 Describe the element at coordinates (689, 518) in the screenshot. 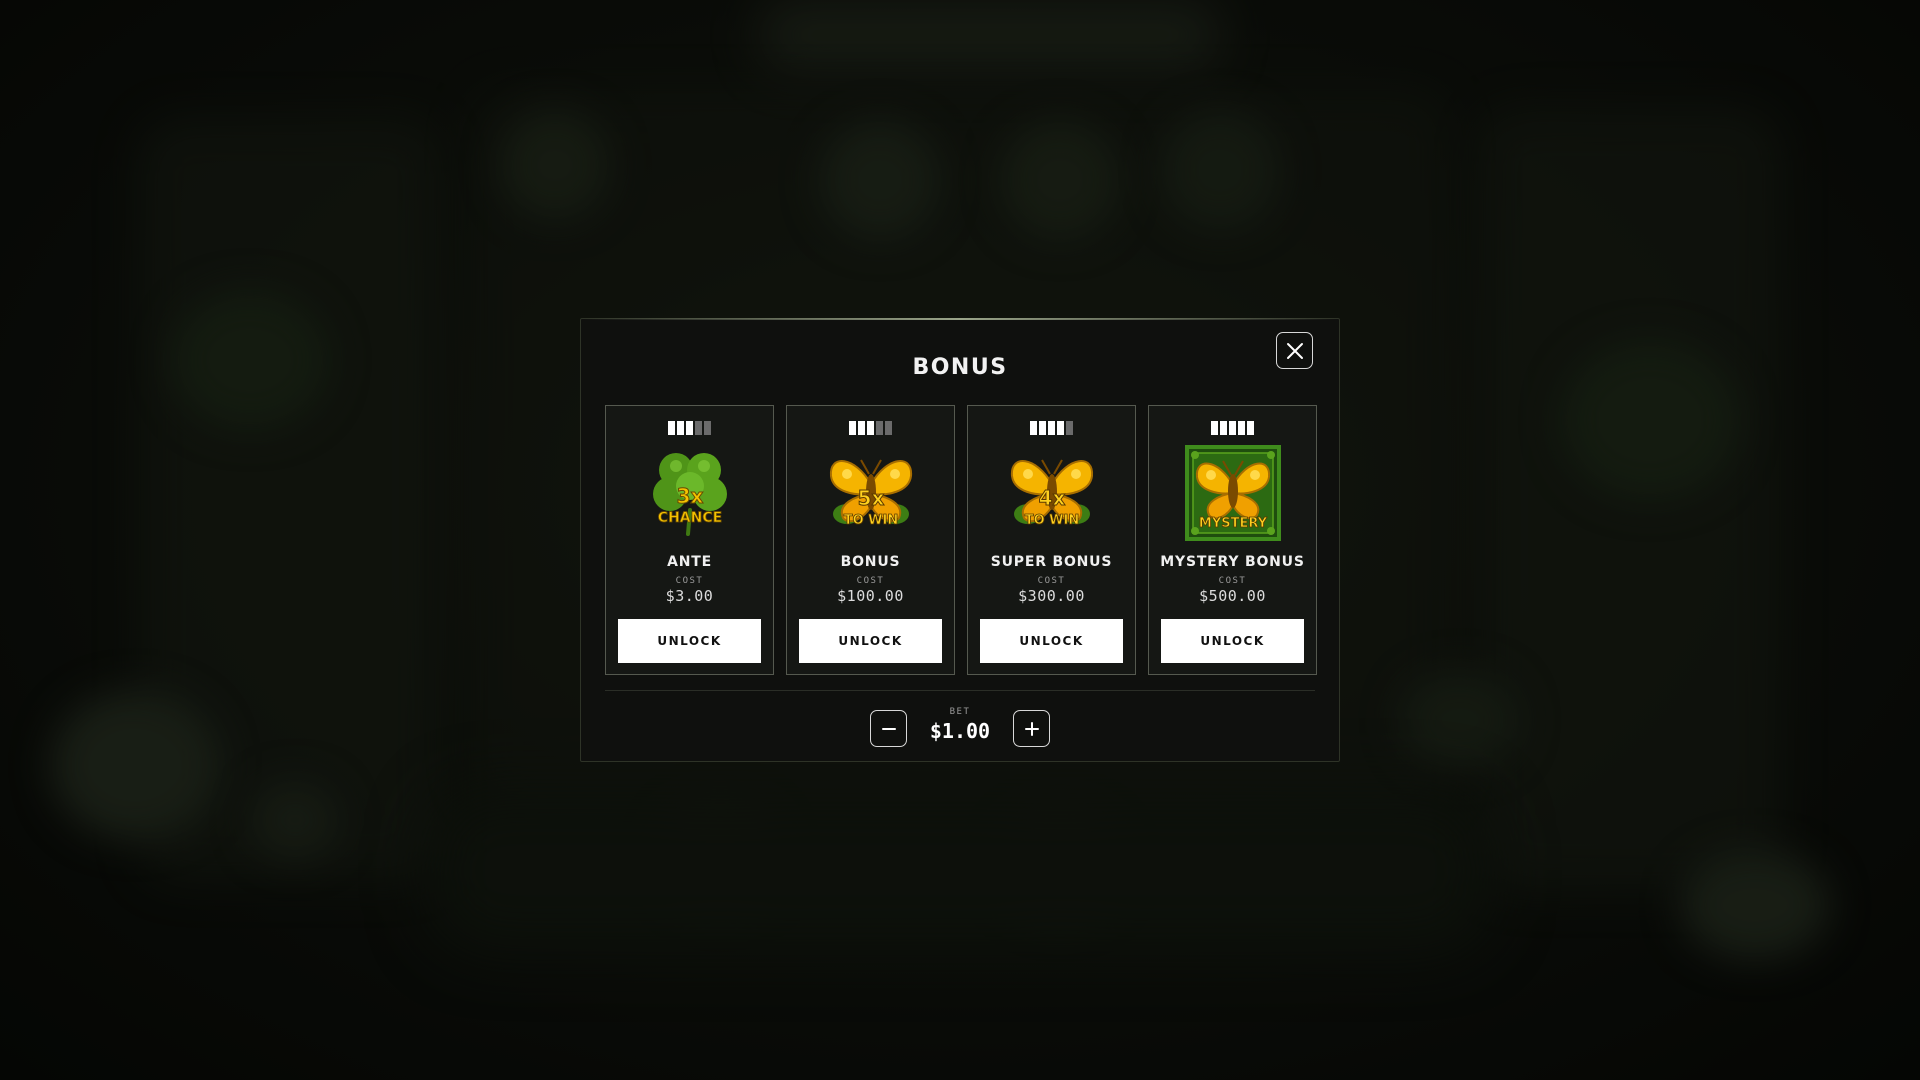

I see `svg-text: CHANCE` at that location.